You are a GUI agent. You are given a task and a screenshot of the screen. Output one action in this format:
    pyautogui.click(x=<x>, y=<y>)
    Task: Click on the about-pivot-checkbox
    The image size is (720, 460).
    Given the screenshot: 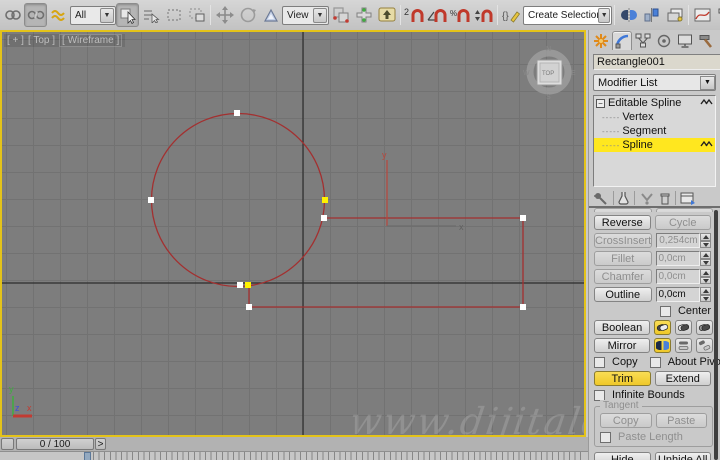 What is the action you would take?
    pyautogui.click(x=655, y=362)
    